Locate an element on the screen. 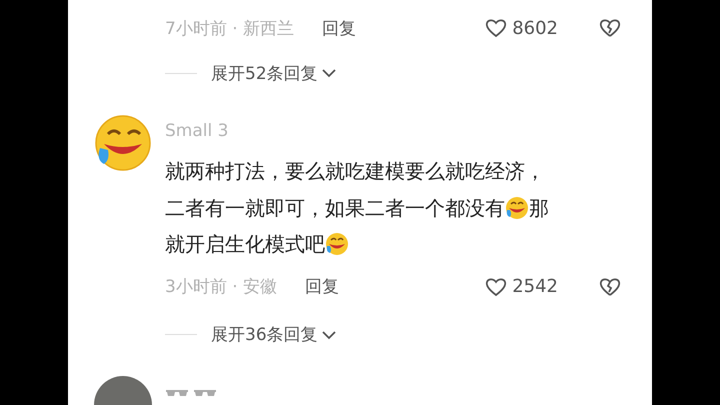 The width and height of the screenshot is (720, 405). expand-replies-link: 展开36条回复 is located at coordinates (264, 334).